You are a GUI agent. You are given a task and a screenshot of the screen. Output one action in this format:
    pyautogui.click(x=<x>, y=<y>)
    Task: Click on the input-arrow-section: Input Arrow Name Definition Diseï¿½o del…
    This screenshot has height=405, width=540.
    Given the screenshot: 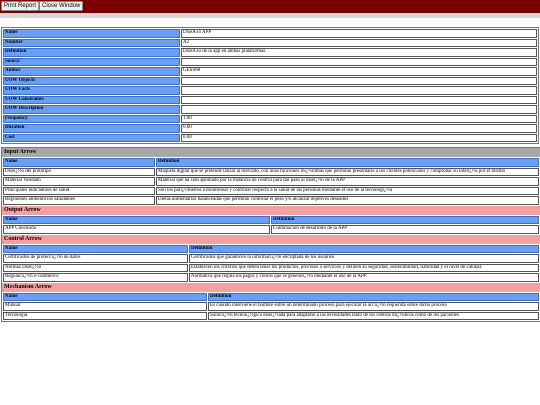 What is the action you would take?
    pyautogui.click(x=271, y=177)
    